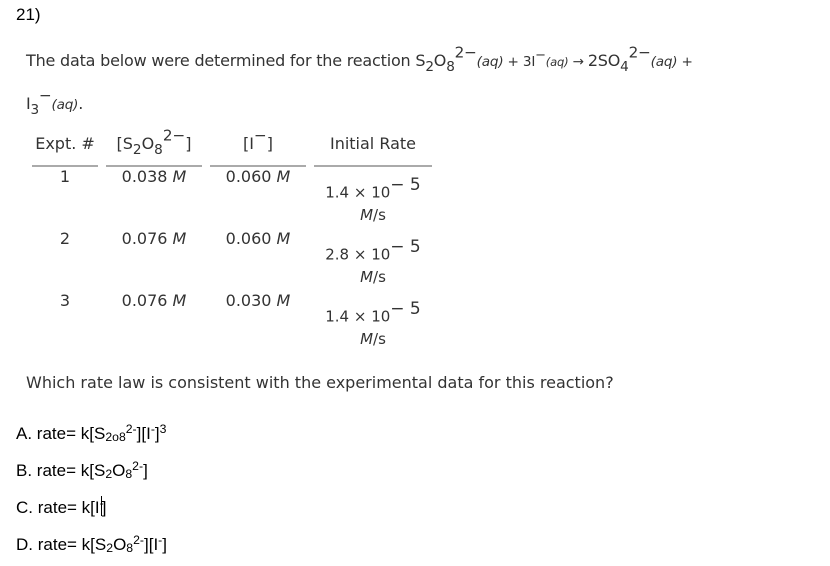  What do you see at coordinates (154, 147) in the screenshot?
I see `header-persulfate: [S2O82−]` at bounding box center [154, 147].